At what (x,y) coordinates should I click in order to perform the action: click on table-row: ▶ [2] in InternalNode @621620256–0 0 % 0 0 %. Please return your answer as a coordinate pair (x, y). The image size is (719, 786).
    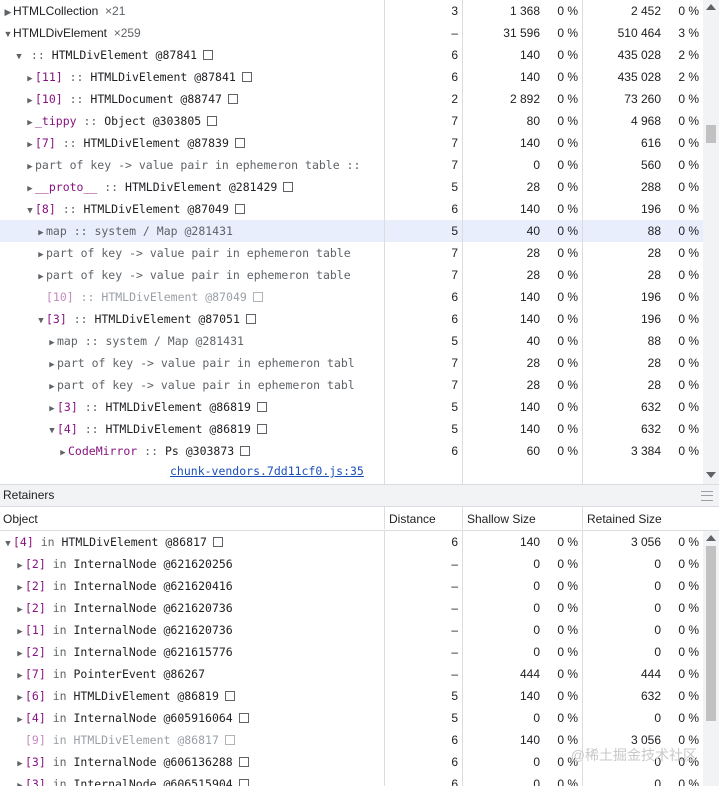
    Looking at the image, I should click on (359, 564).